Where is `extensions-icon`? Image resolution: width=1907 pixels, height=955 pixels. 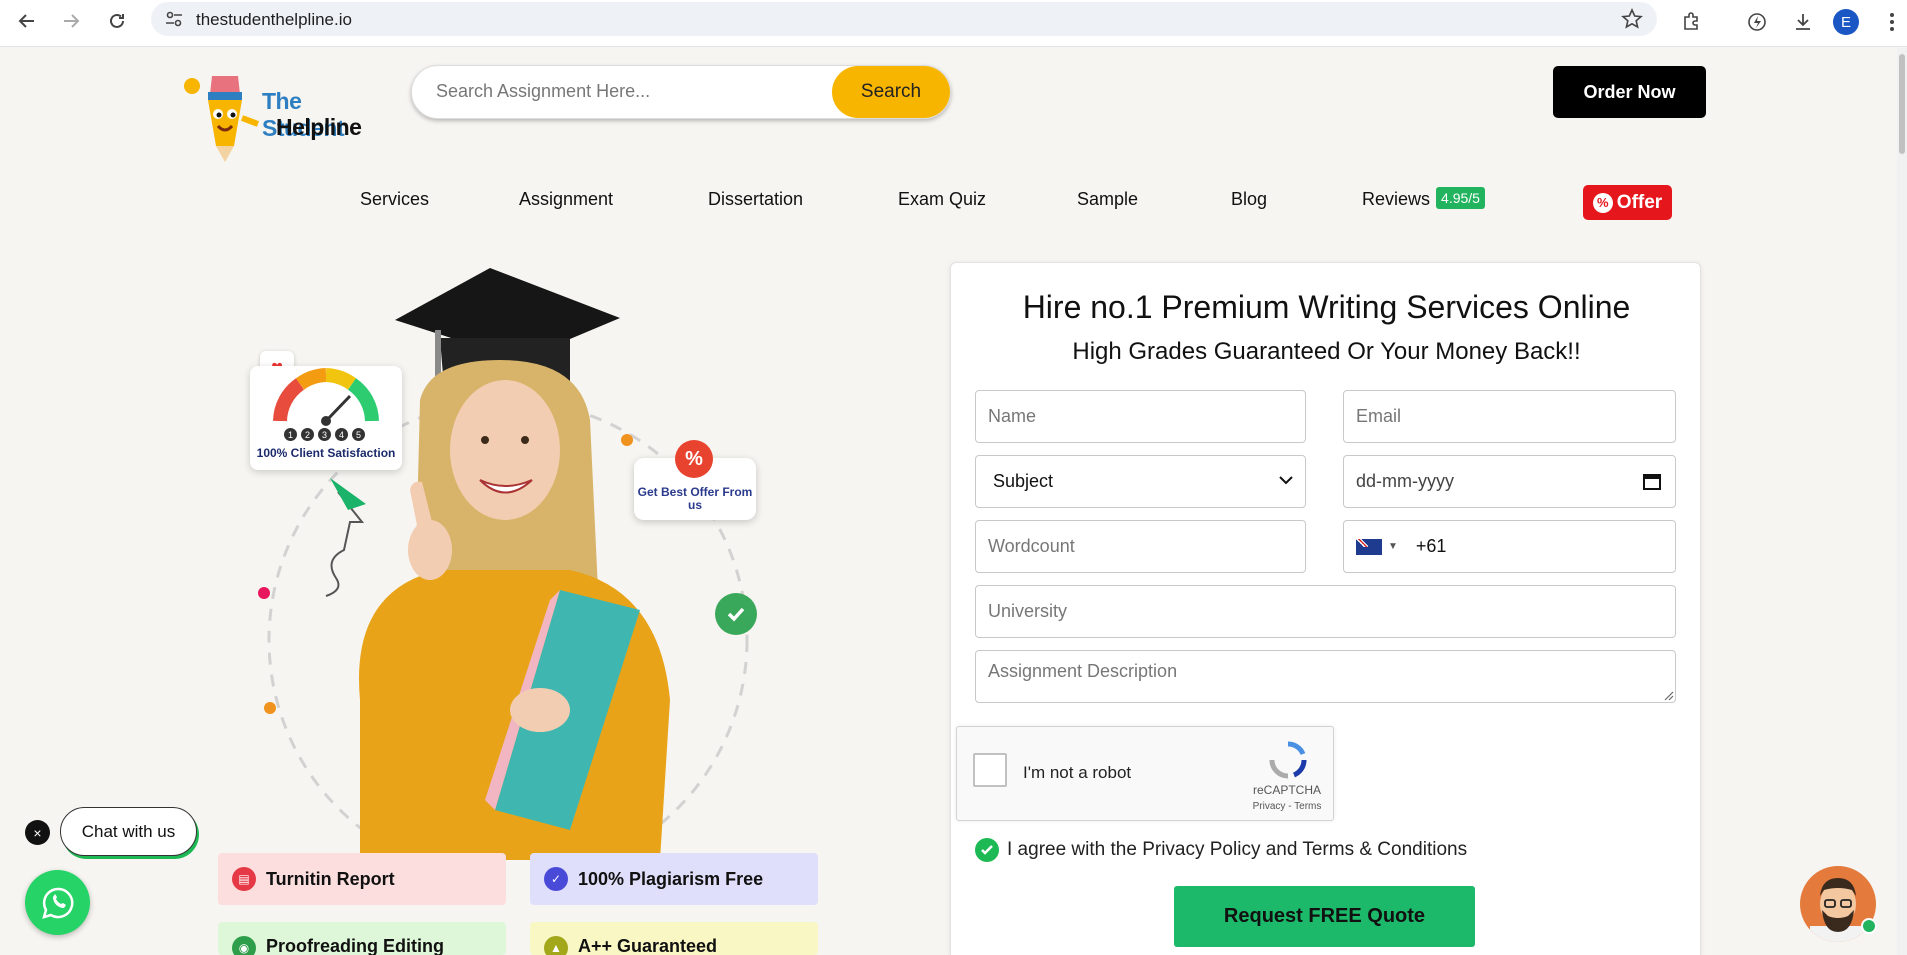
extensions-icon is located at coordinates (1692, 22).